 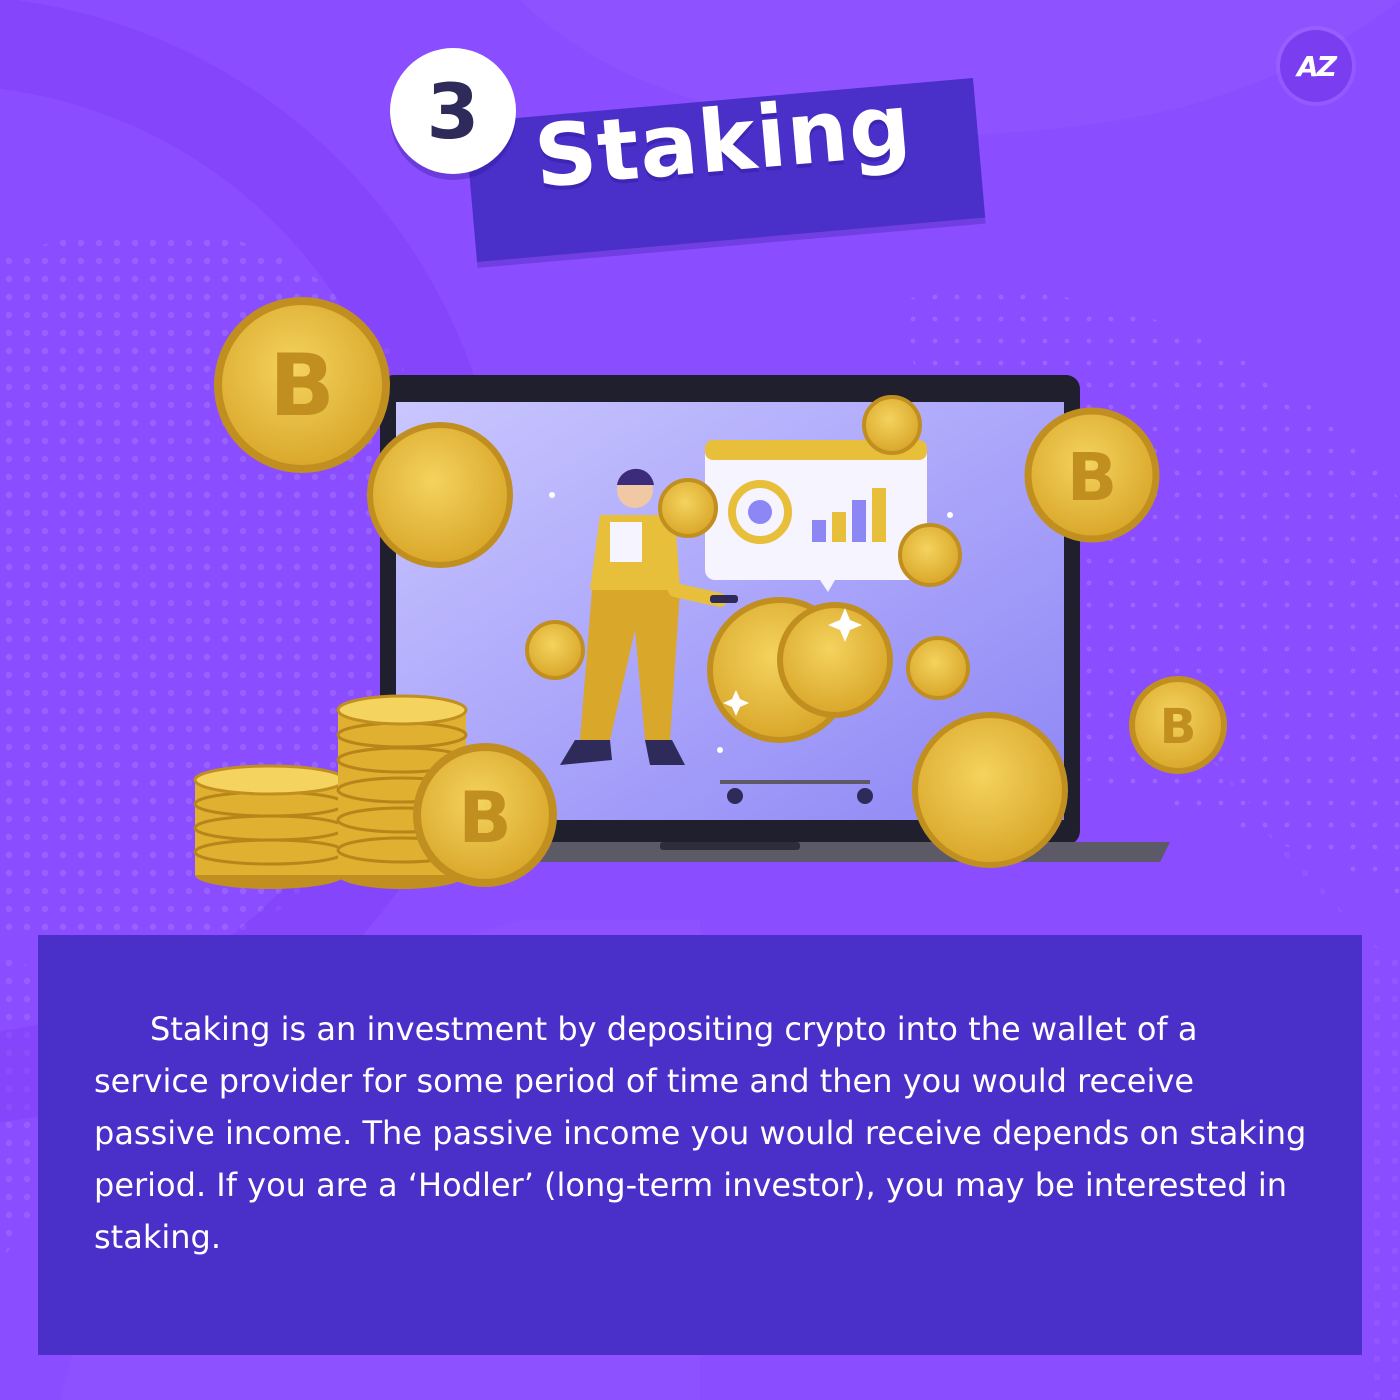 What do you see at coordinates (270, 826) in the screenshot?
I see `coin-stack-left` at bounding box center [270, 826].